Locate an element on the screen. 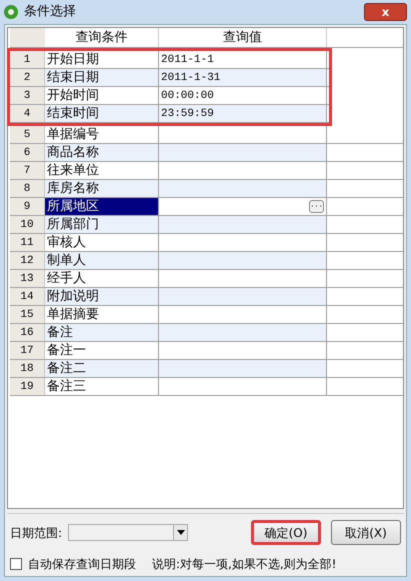  row-number: 2 is located at coordinates (27, 77).